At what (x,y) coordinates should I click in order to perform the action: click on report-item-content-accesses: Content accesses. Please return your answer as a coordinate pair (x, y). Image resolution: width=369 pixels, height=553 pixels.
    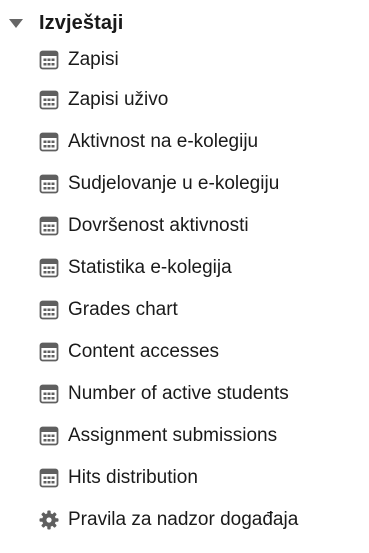
    Looking at the image, I should click on (168, 352).